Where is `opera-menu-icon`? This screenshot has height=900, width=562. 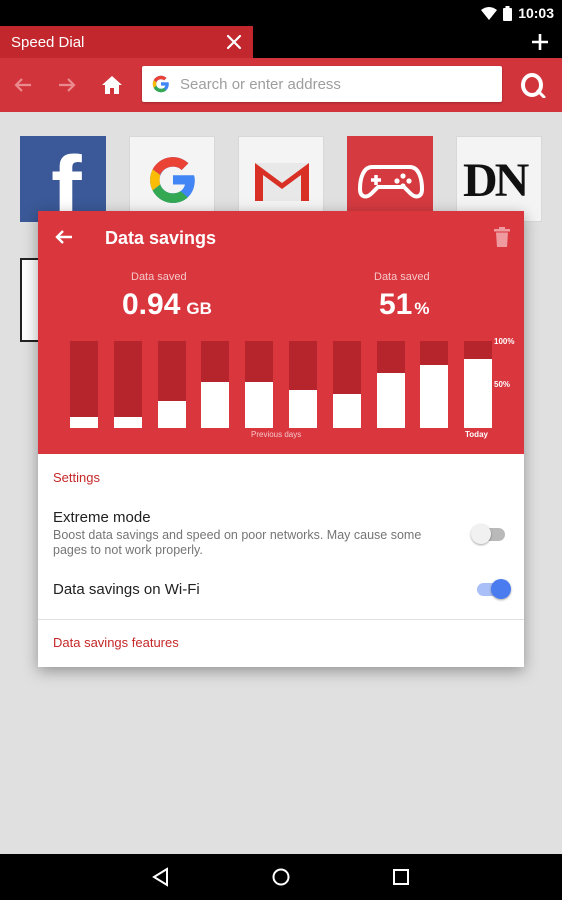 opera-menu-icon is located at coordinates (533, 85).